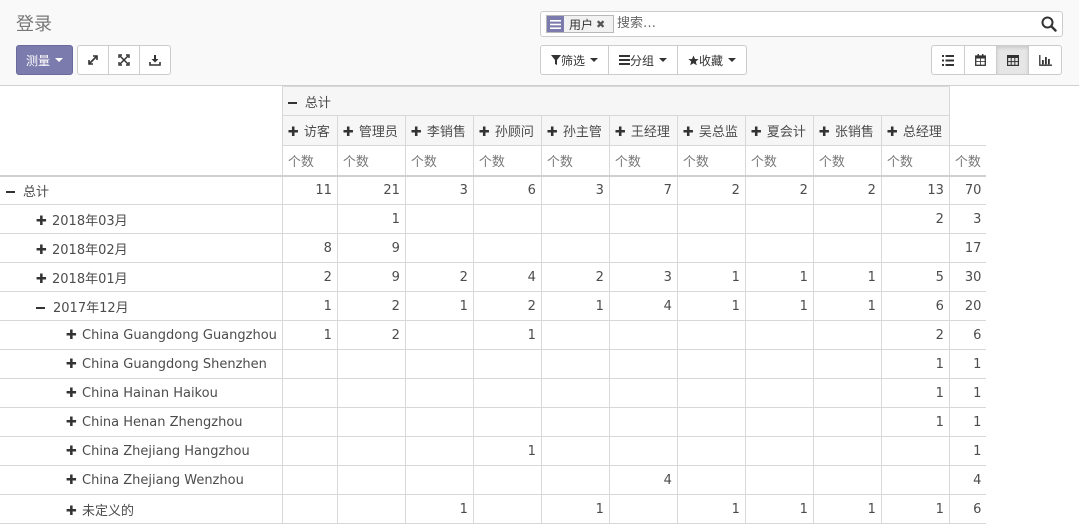 This screenshot has height=526, width=1079. Describe the element at coordinates (141, 393) in the screenshot. I see `row-header: ✚ China Hainan Haikou` at that location.